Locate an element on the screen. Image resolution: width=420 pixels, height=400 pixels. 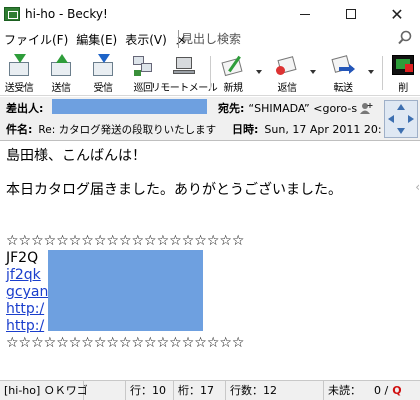
close-icon: ✕ is located at coordinates (397, 14).